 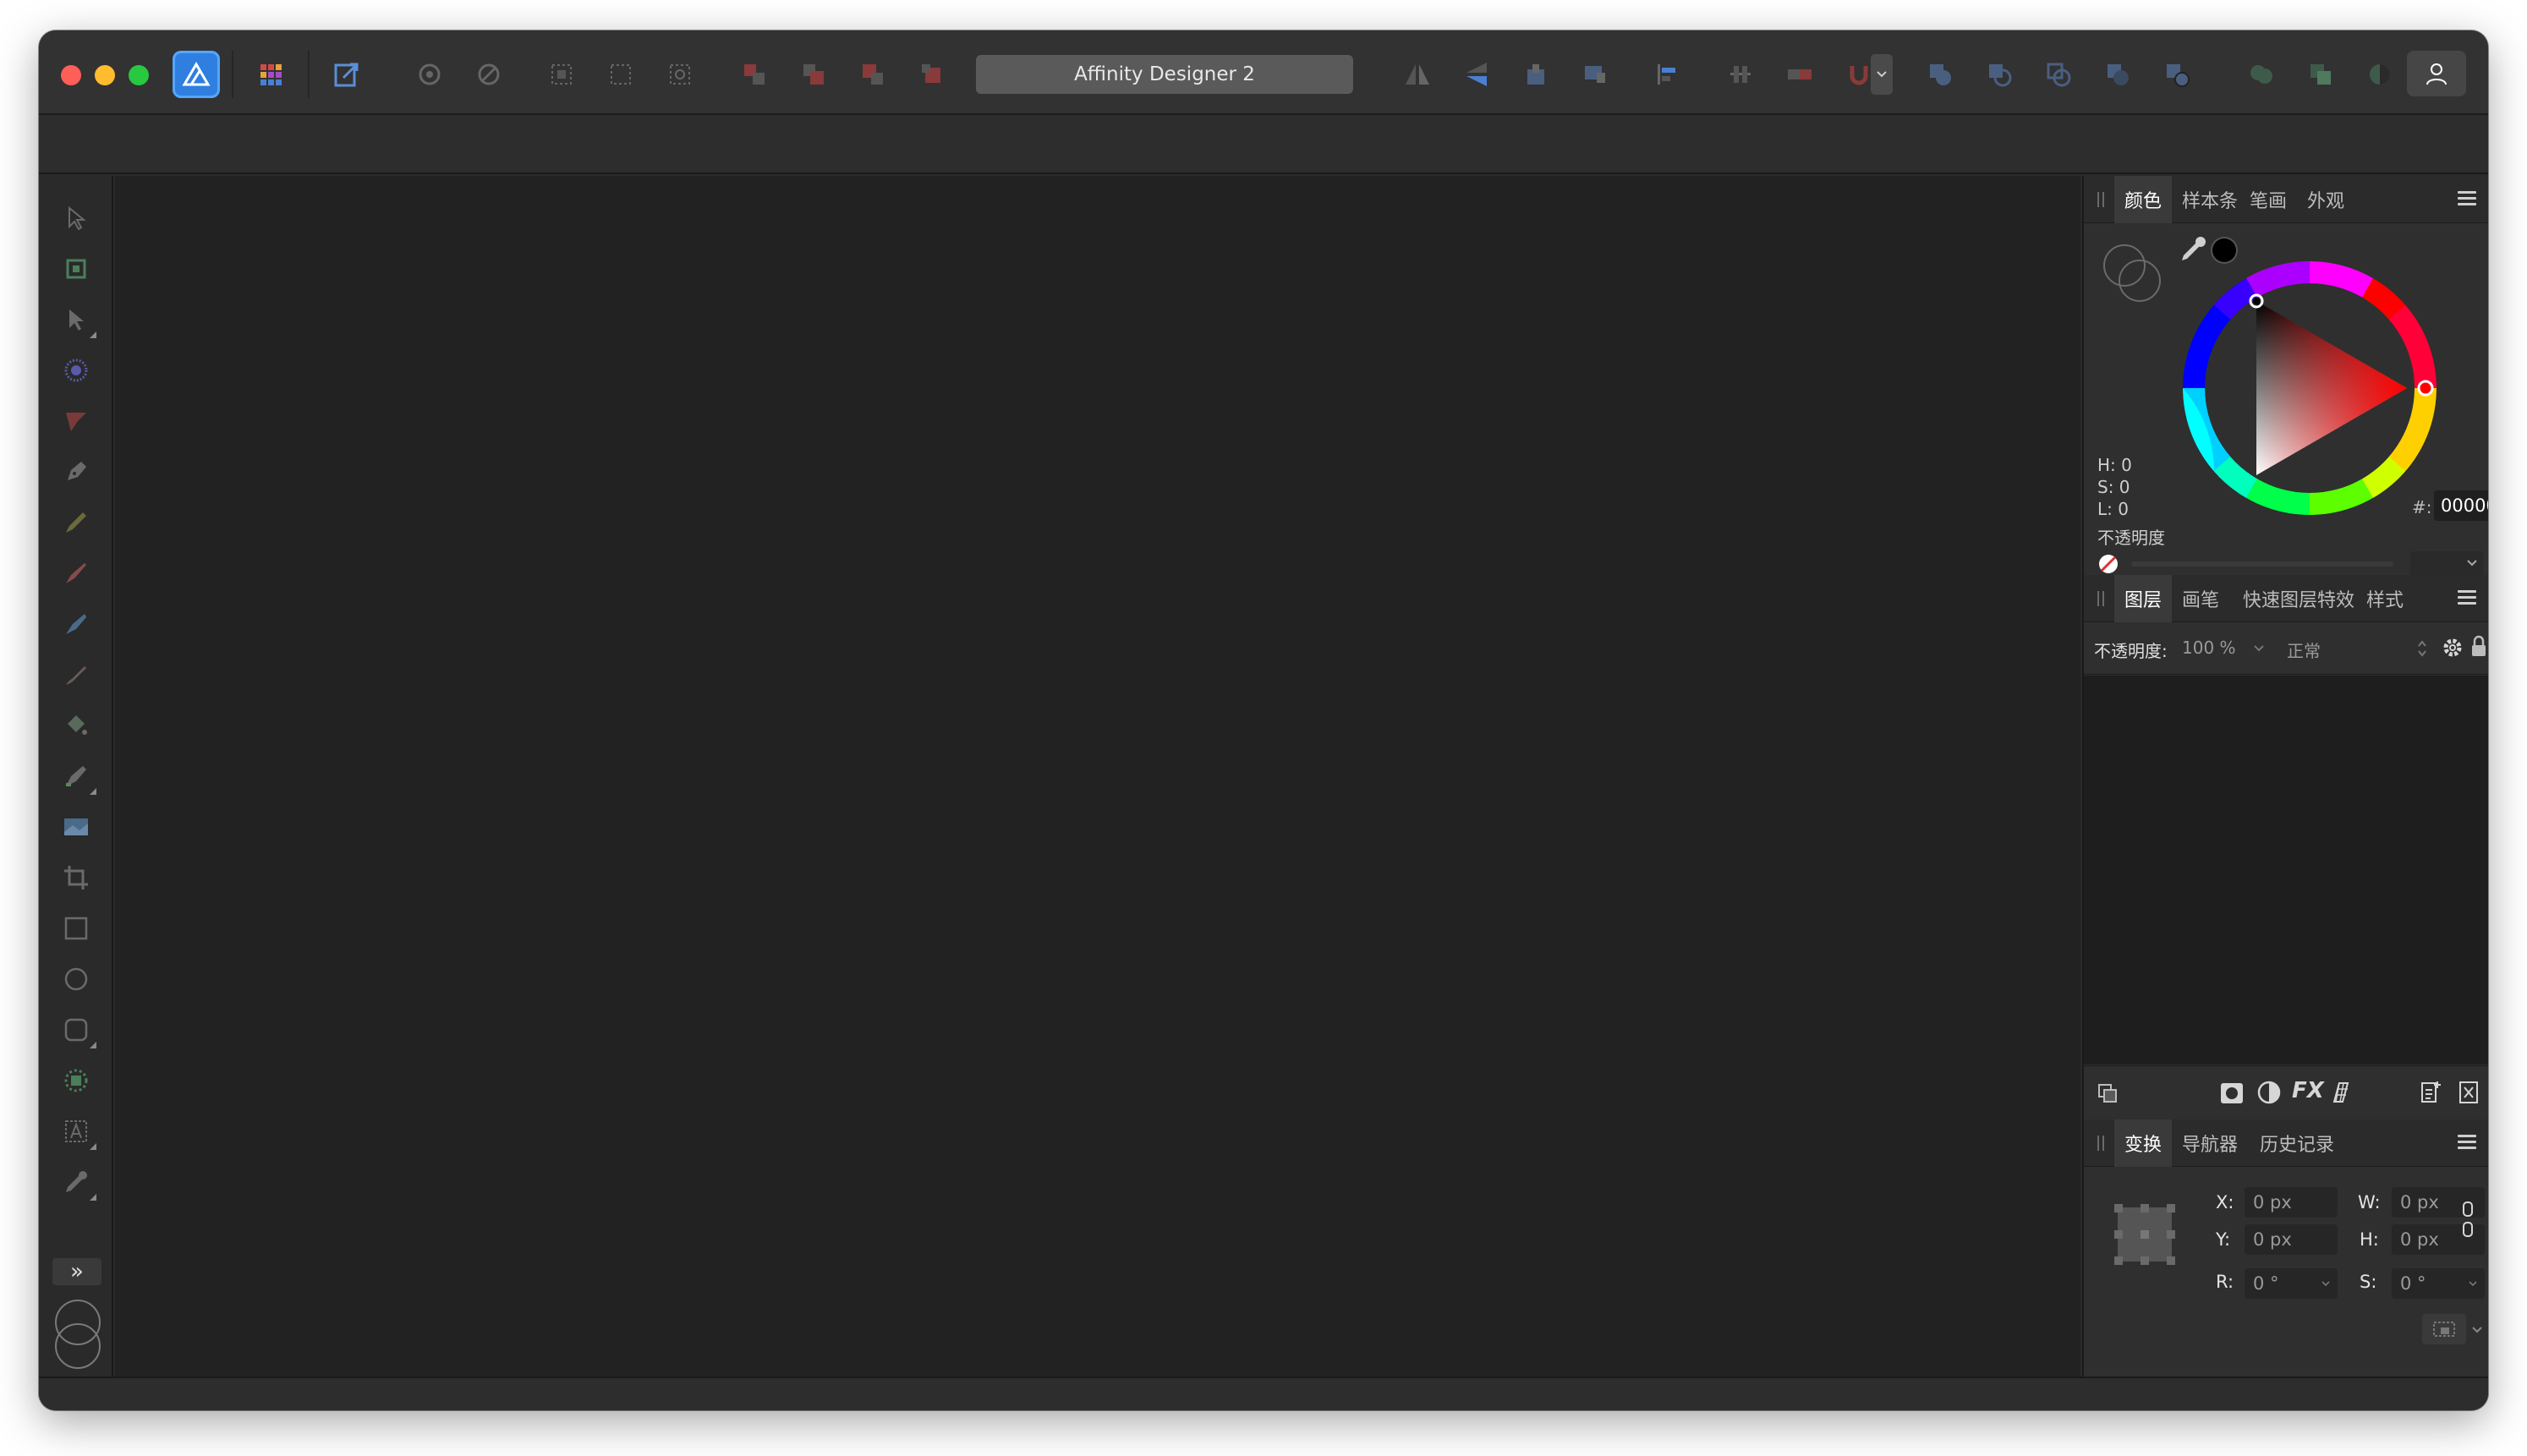 I want to click on brush-tool-icon, so click(x=76, y=674).